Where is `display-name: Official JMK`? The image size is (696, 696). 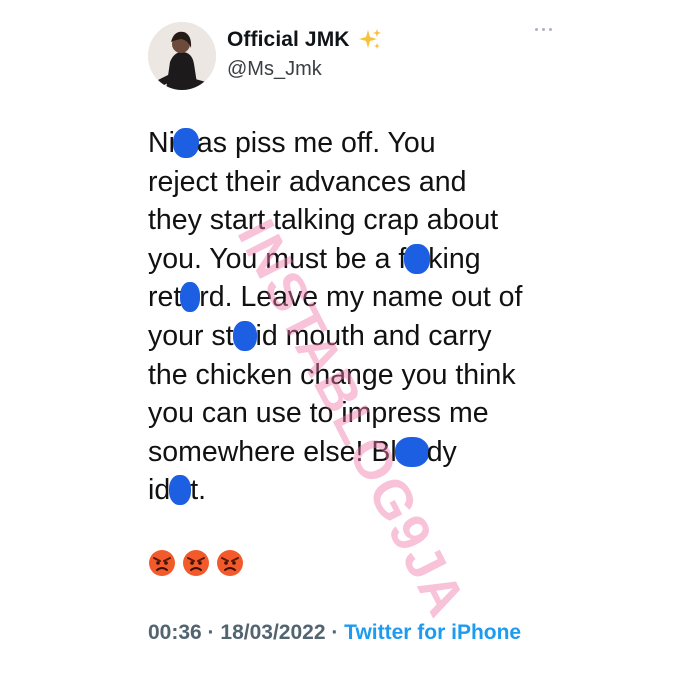
display-name: Official JMK is located at coordinates (288, 40).